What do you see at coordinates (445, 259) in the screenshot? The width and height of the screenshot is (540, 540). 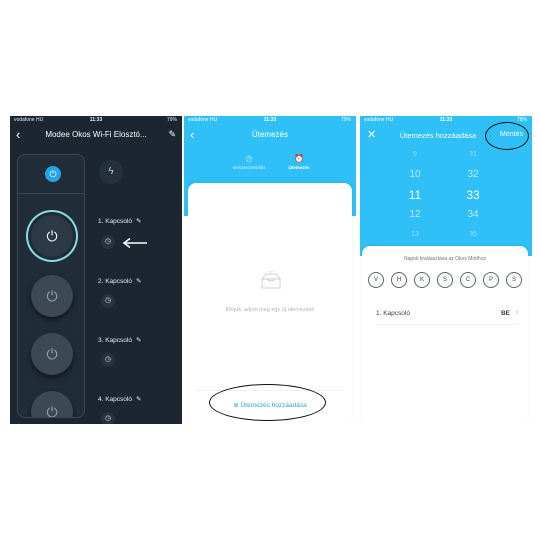 I see `days-title: Napok kiválasztása az Okos Módhoz` at bounding box center [445, 259].